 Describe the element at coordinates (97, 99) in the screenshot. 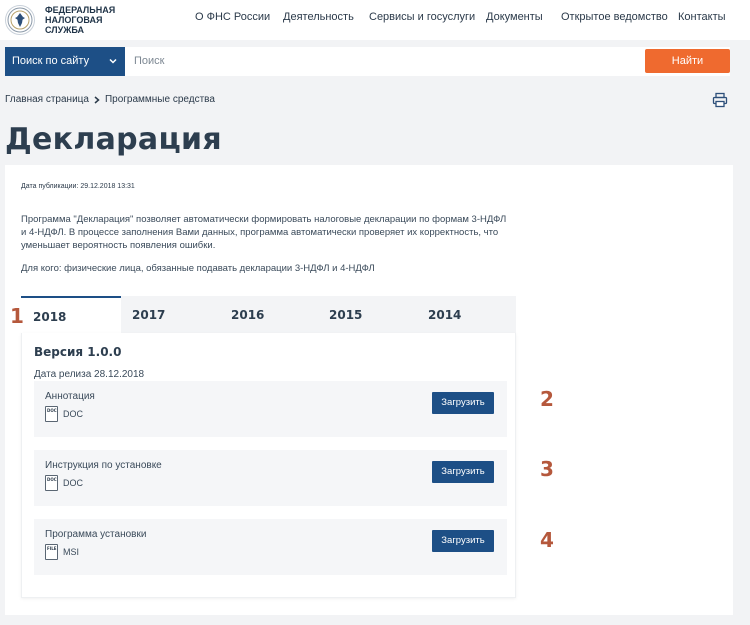

I see `chevron-right-icon` at that location.